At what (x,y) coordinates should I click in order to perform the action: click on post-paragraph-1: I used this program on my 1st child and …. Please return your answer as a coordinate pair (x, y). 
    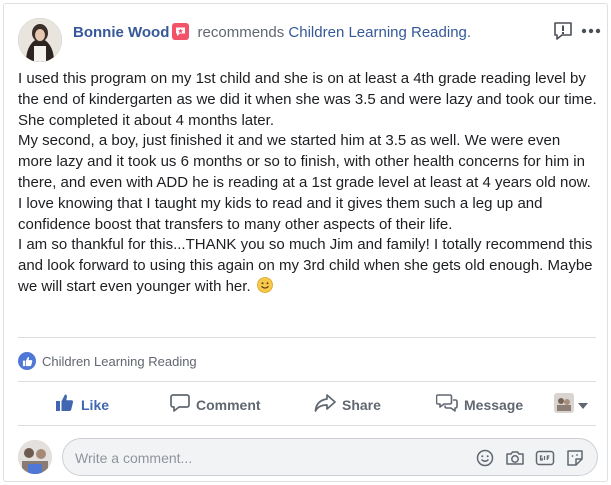
    Looking at the image, I should click on (307, 99).